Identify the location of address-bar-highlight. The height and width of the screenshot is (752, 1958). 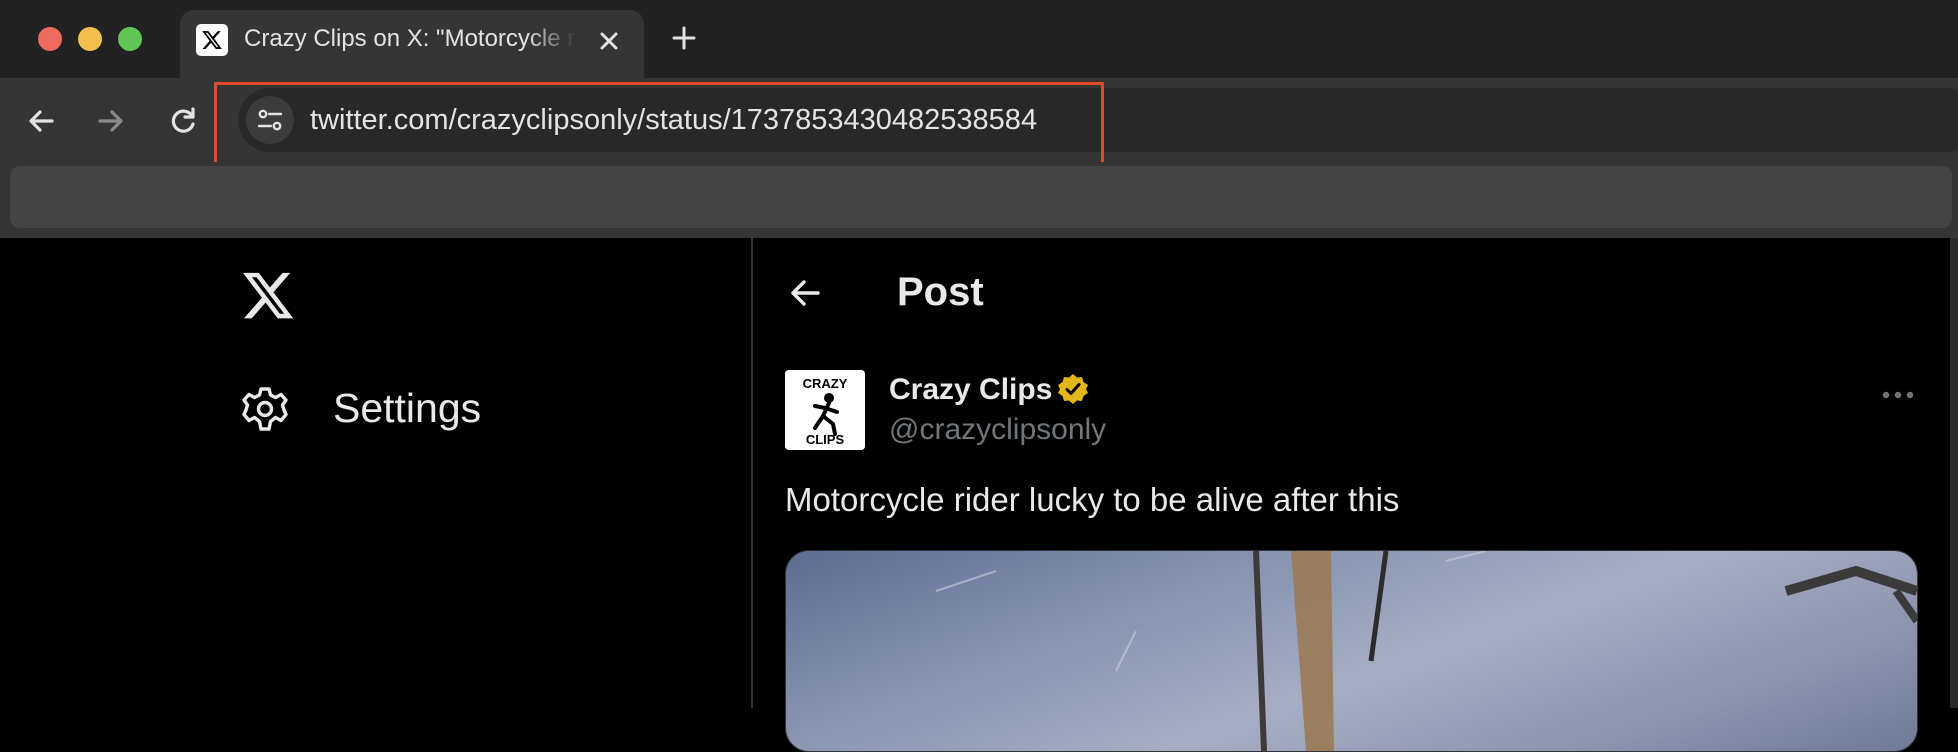
(659, 126).